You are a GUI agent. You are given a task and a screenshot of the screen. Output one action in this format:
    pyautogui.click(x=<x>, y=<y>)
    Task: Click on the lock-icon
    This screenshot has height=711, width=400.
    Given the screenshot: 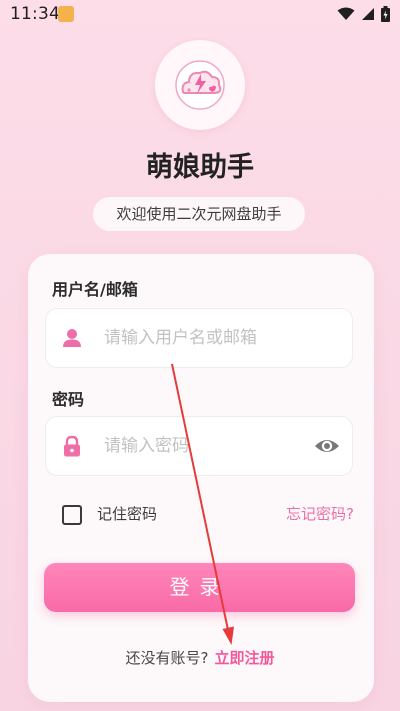 What is the action you would take?
    pyautogui.click(x=72, y=446)
    